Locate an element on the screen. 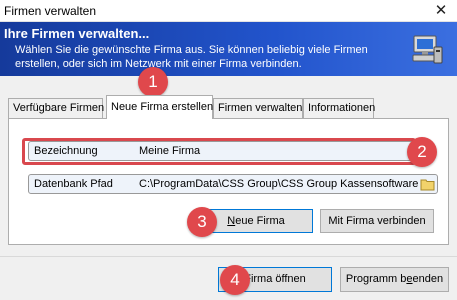 The image size is (457, 300). callout-badge-2: 2 is located at coordinates (422, 152).